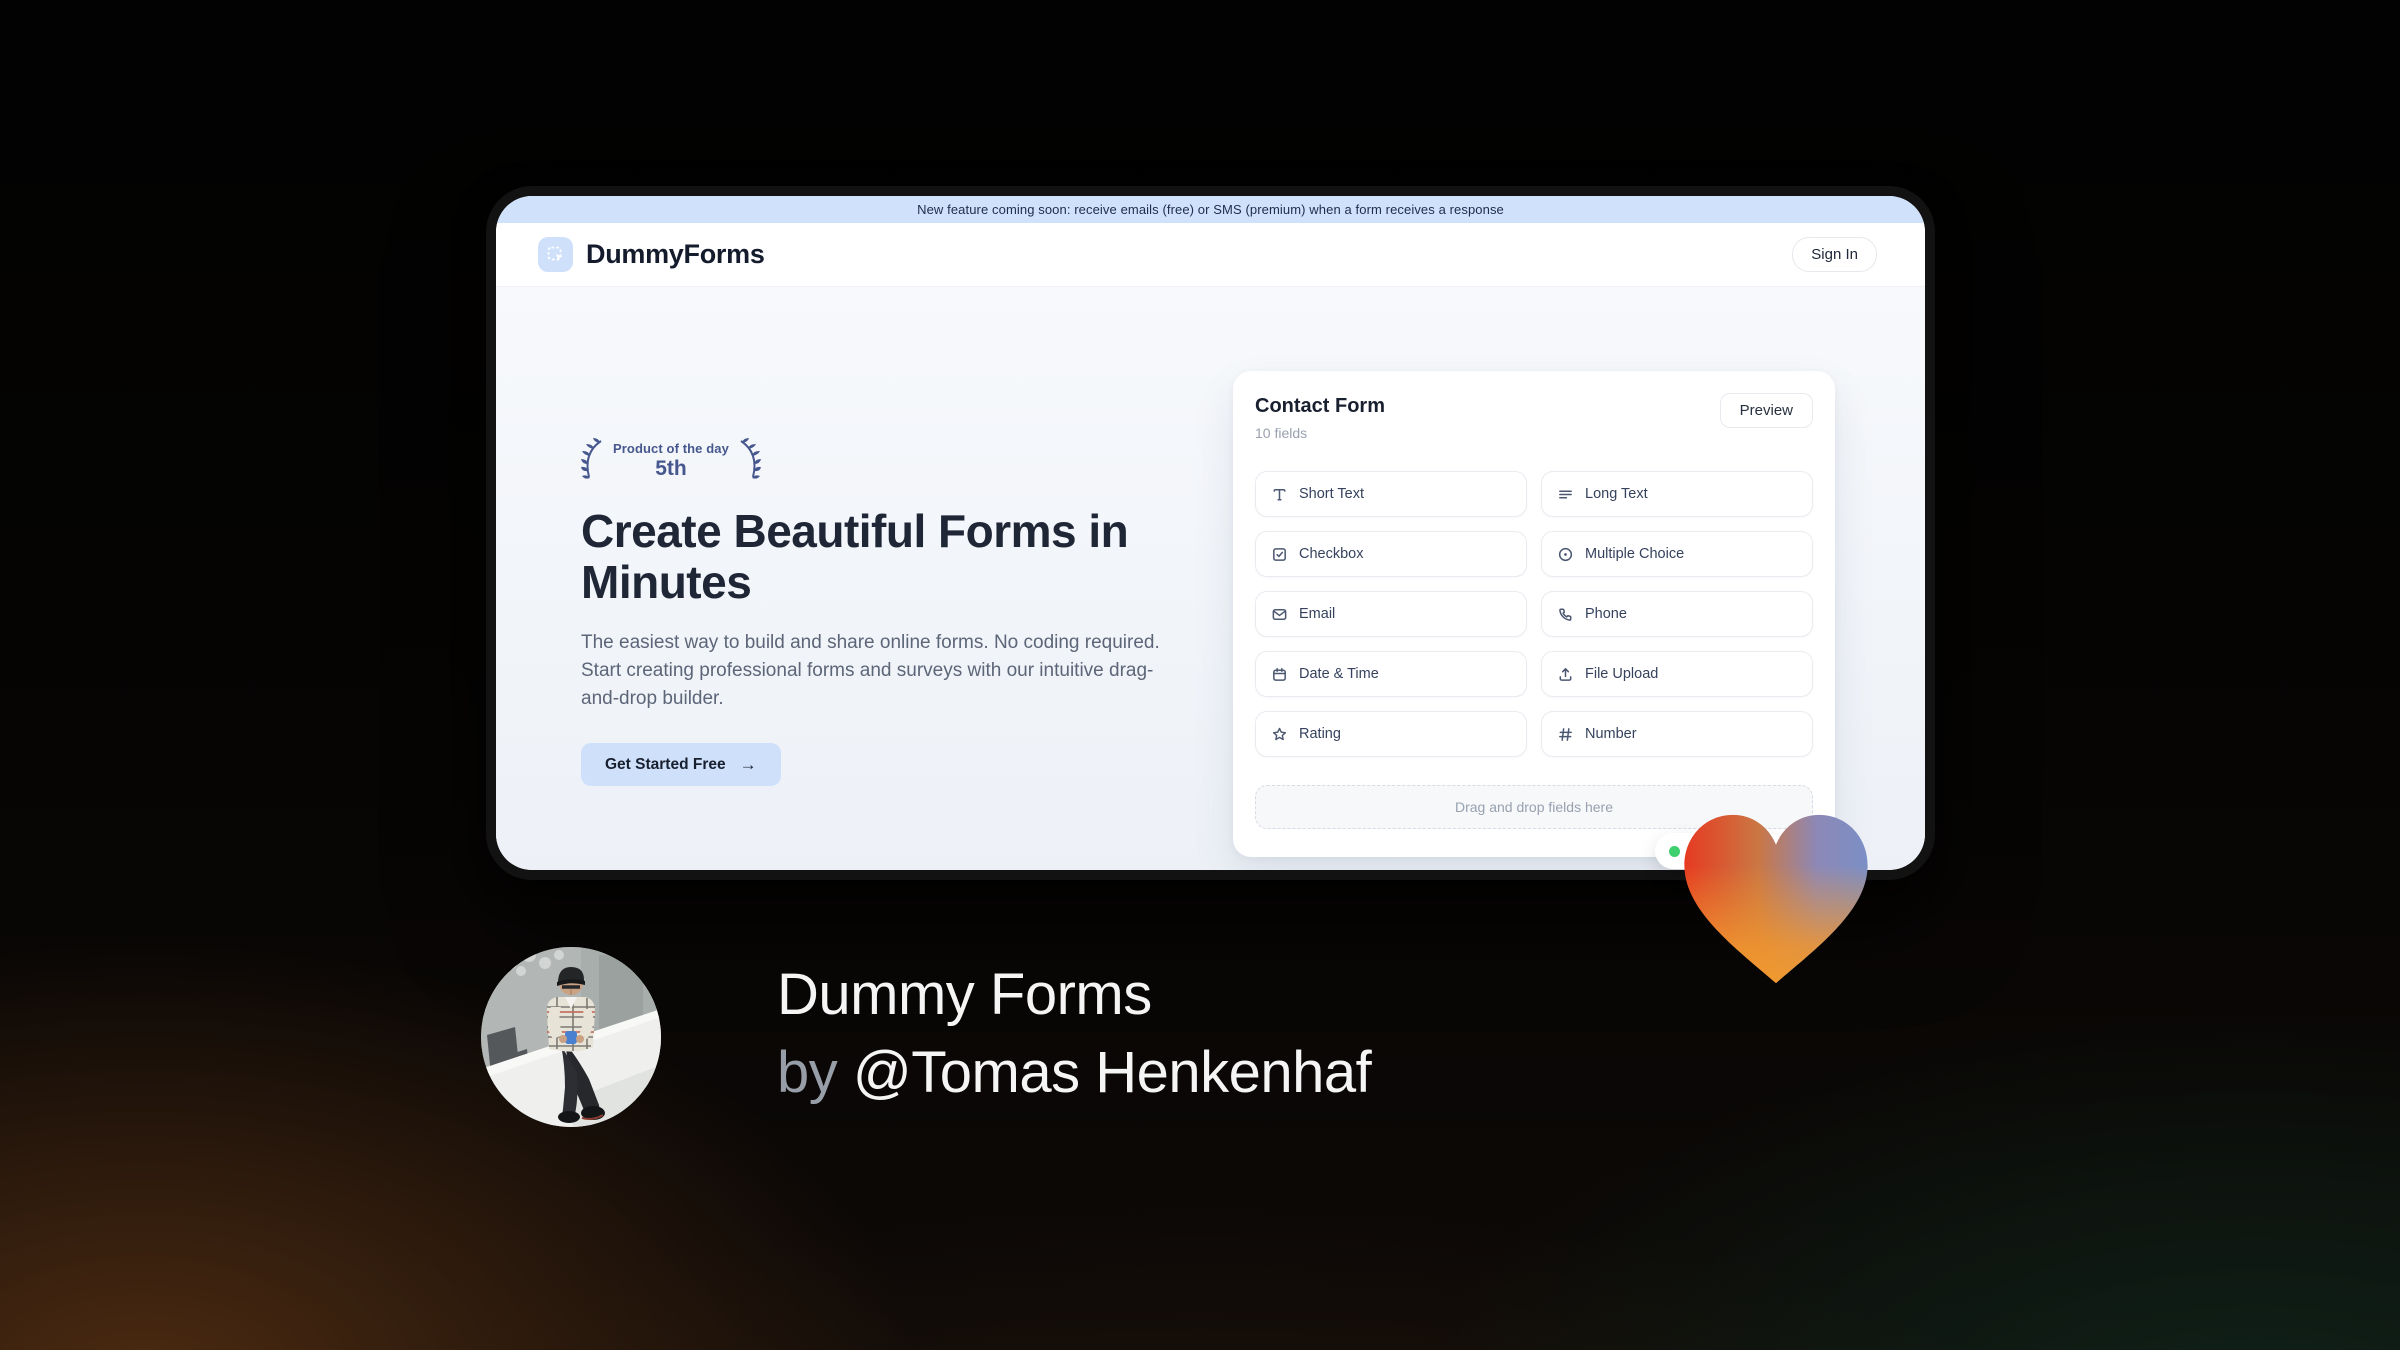  Describe the element at coordinates (748, 764) in the screenshot. I see `arrow-right-icon: →` at that location.